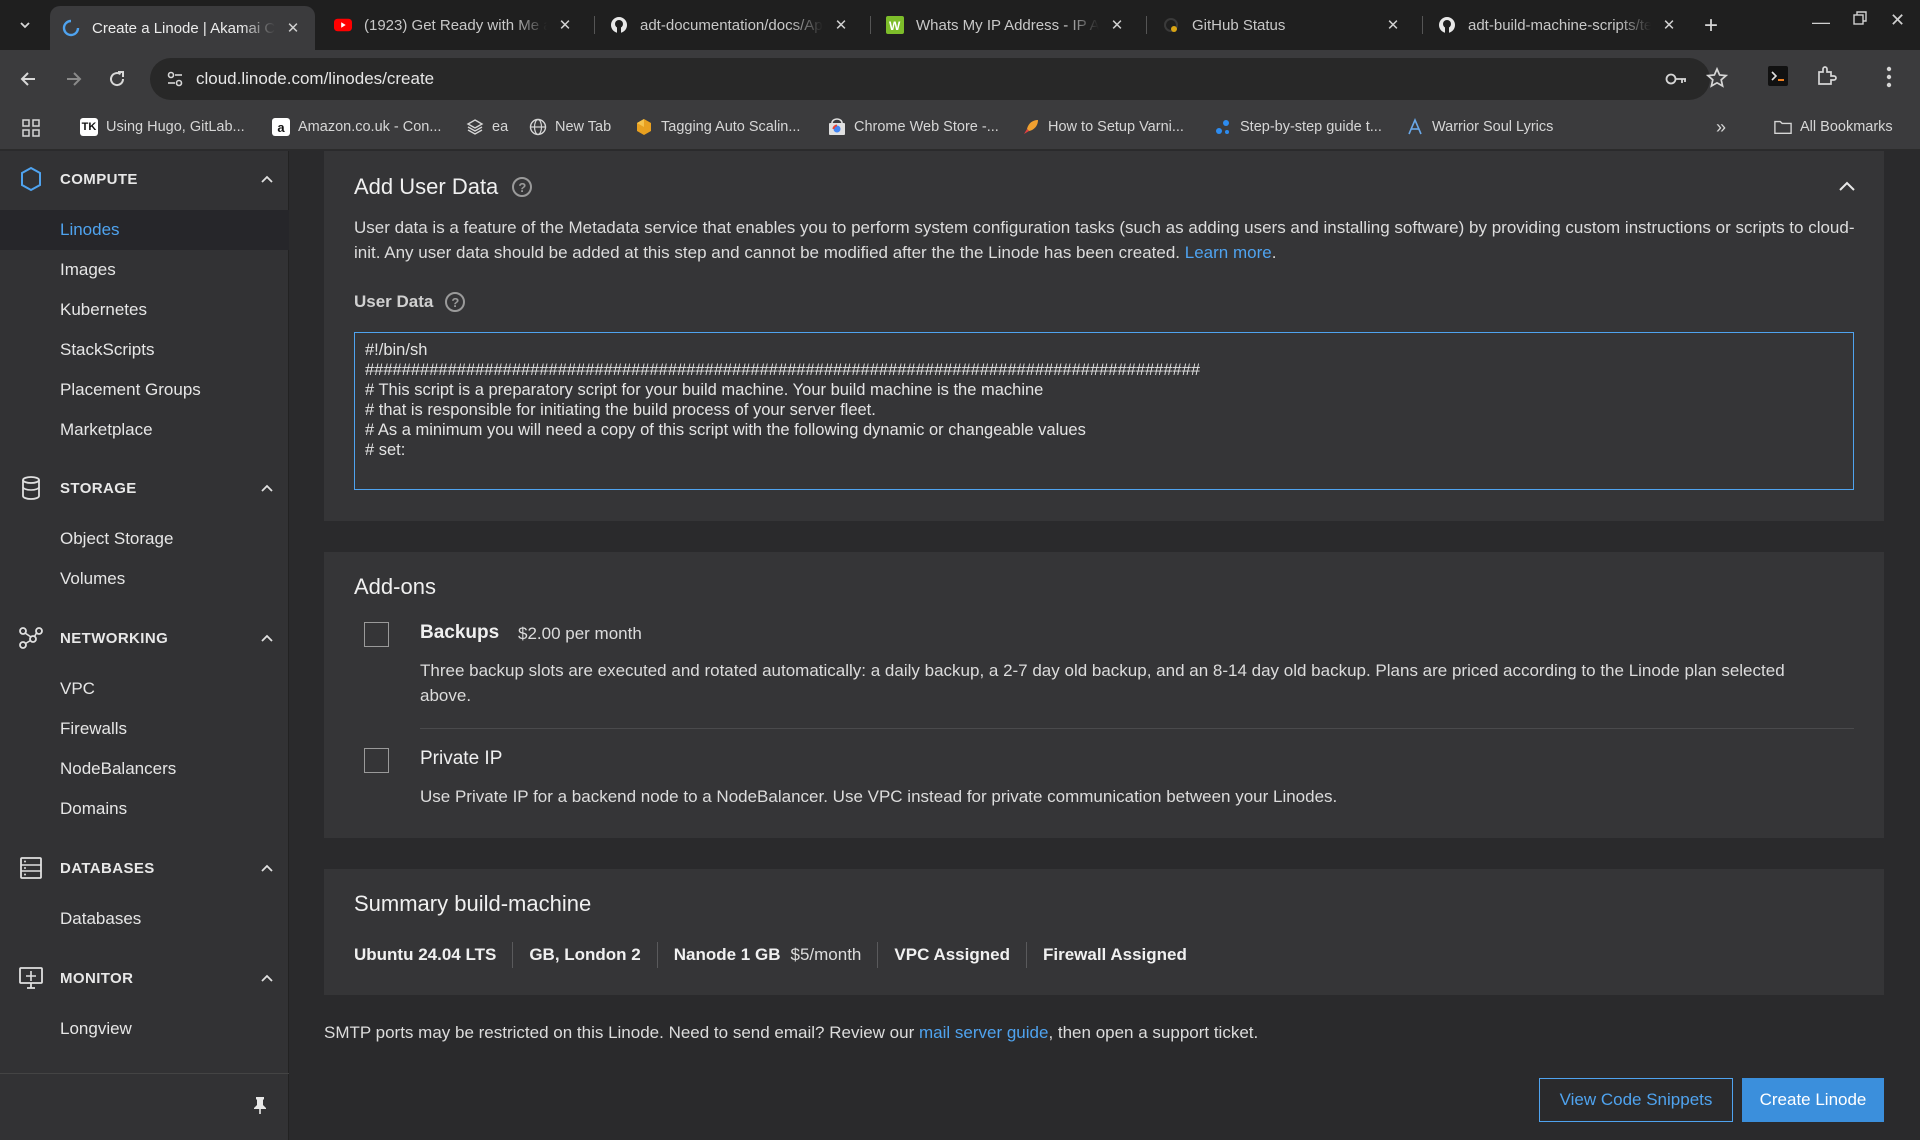 The width and height of the screenshot is (1920, 1140). I want to click on address-bar: cloud.linode.com/linodes/create, so click(939, 79).